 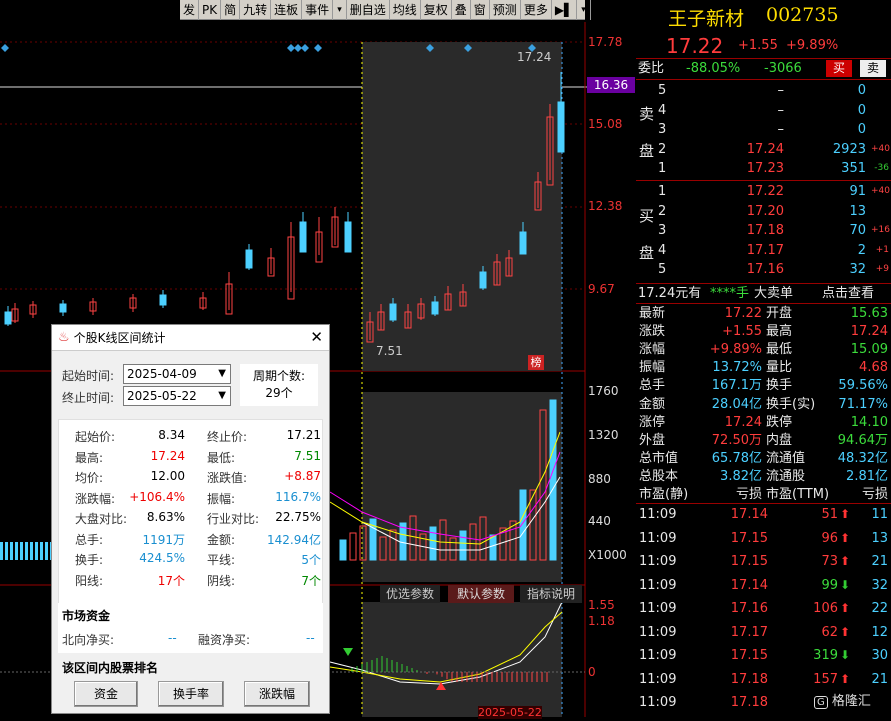 I want to click on dialog-titlebar: ♨ 个股K线区间统计 ✕, so click(x=190, y=338).